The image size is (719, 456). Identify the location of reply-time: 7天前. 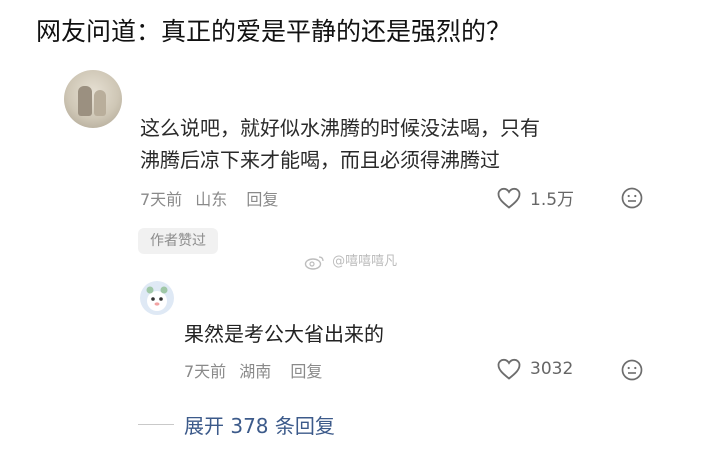
(205, 371).